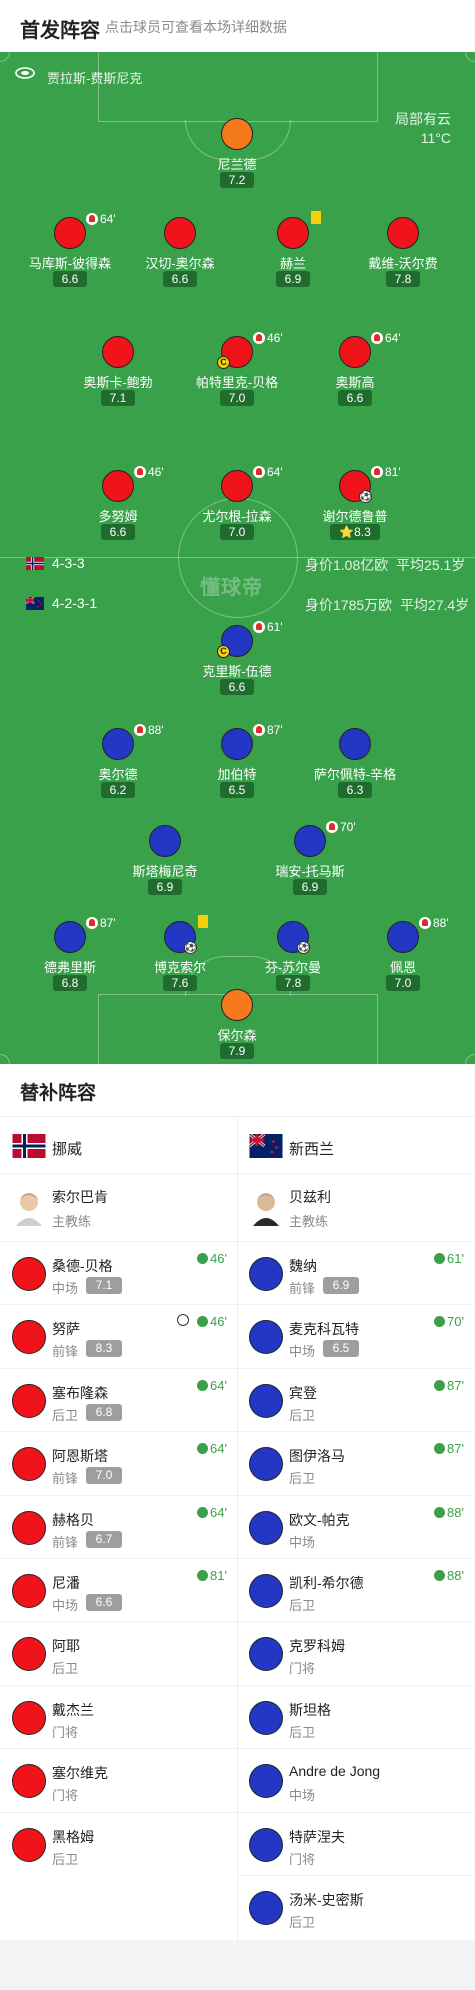 This screenshot has width=475, height=1990. I want to click on sub-player-row: 赫格贝 前锋 6.7 64', so click(118, 1526).